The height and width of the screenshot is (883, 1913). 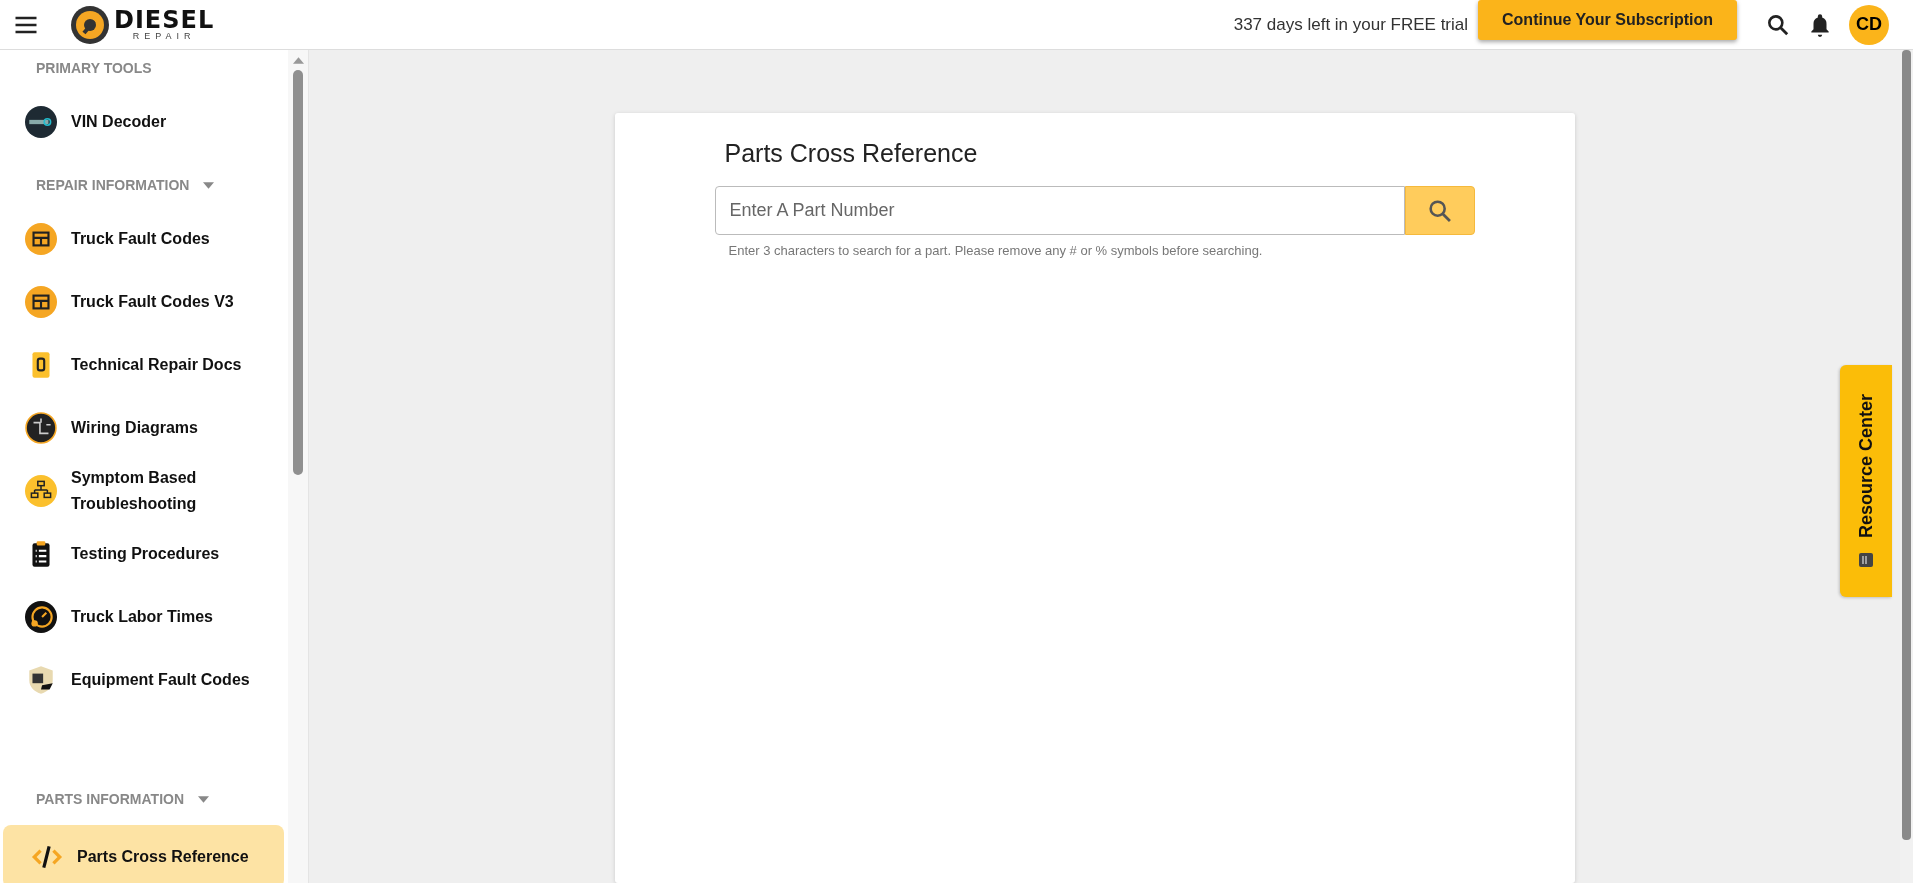 What do you see at coordinates (996, 250) in the screenshot?
I see `search-hint: Enter 3 characters to search for a part. Please remove any # or % symbols before searching.` at bounding box center [996, 250].